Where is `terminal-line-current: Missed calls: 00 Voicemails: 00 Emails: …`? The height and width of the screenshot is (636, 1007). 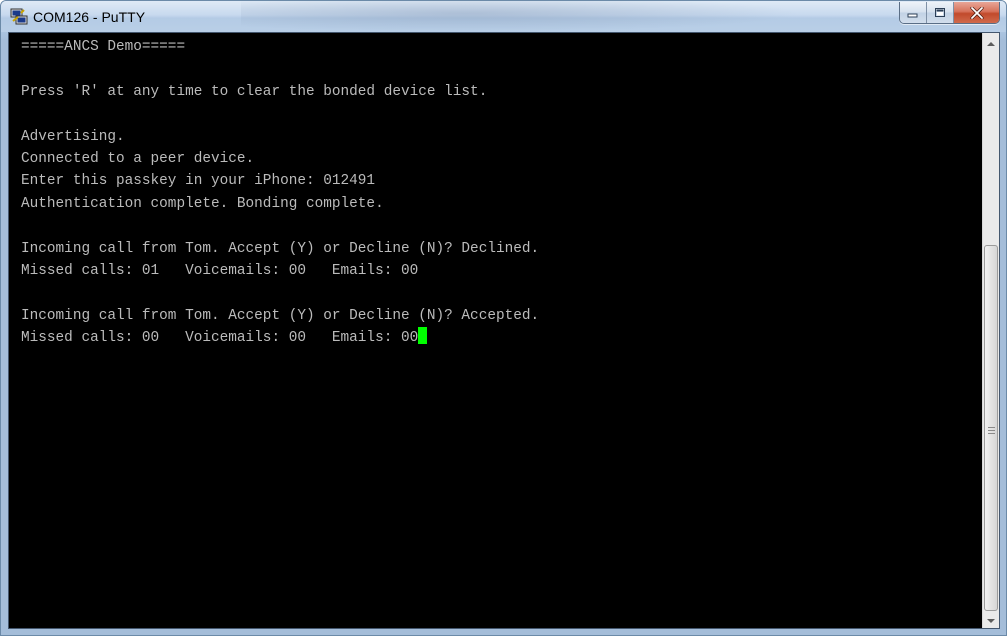
terminal-line-current: Missed calls: 00 Voicemails: 00 Emails: … is located at coordinates (280, 338).